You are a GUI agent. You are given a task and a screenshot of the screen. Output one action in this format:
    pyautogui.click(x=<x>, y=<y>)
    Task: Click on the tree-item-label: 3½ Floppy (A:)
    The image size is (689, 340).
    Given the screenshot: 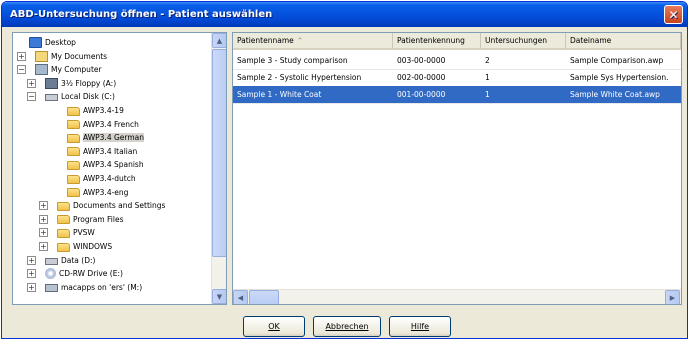 What is the action you would take?
    pyautogui.click(x=89, y=83)
    